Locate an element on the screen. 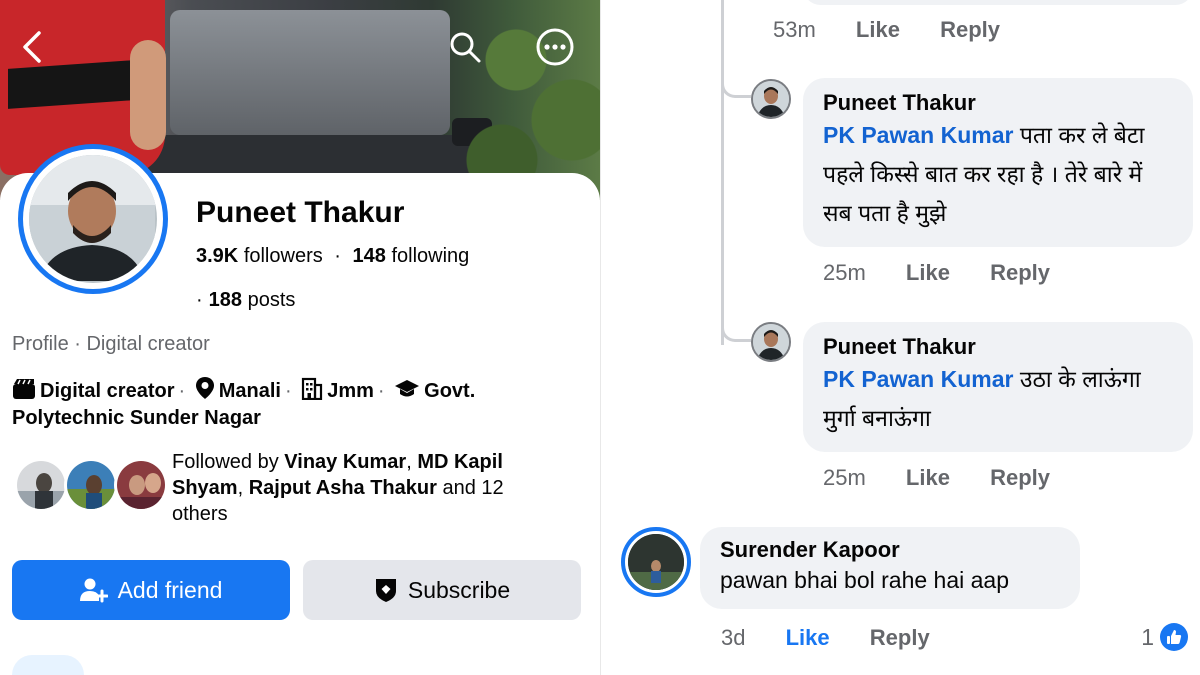 Image resolution: width=1200 pixels, height=675 pixels. profile-type: Profile · Digital creator is located at coordinates (111, 344).